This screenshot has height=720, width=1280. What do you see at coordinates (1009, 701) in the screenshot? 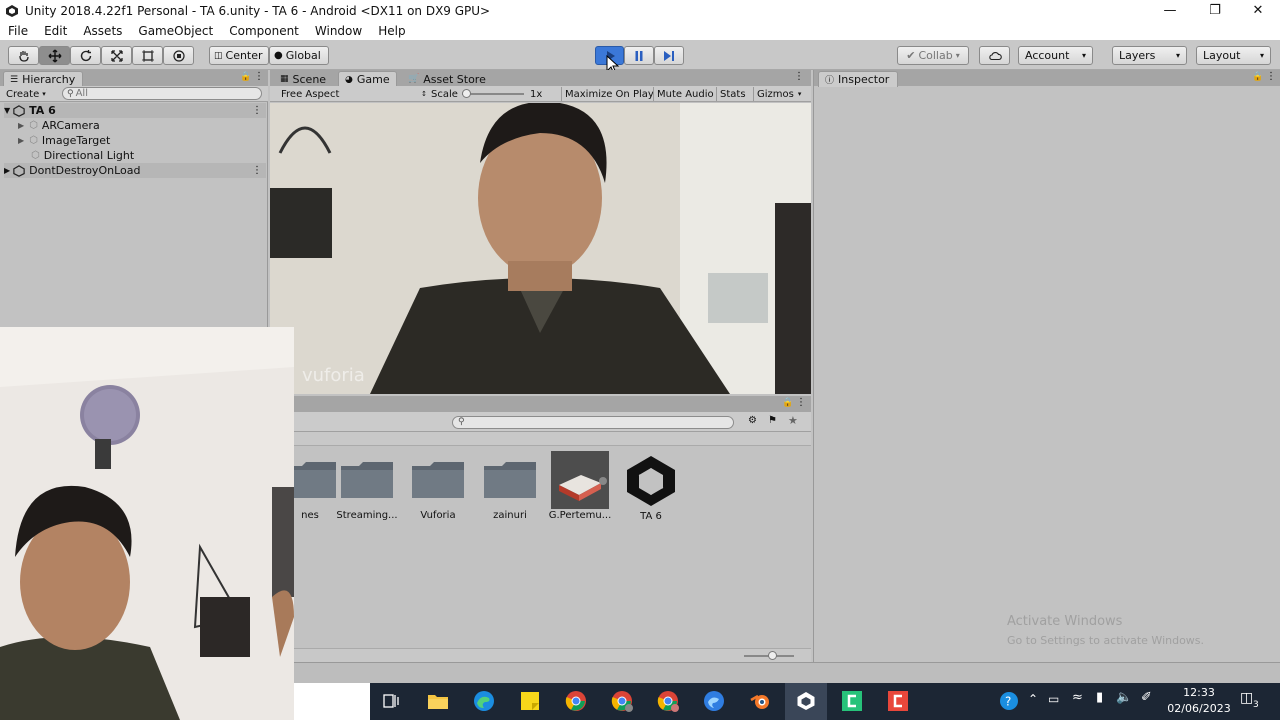
I see `help-icon: ?` at bounding box center [1009, 701].